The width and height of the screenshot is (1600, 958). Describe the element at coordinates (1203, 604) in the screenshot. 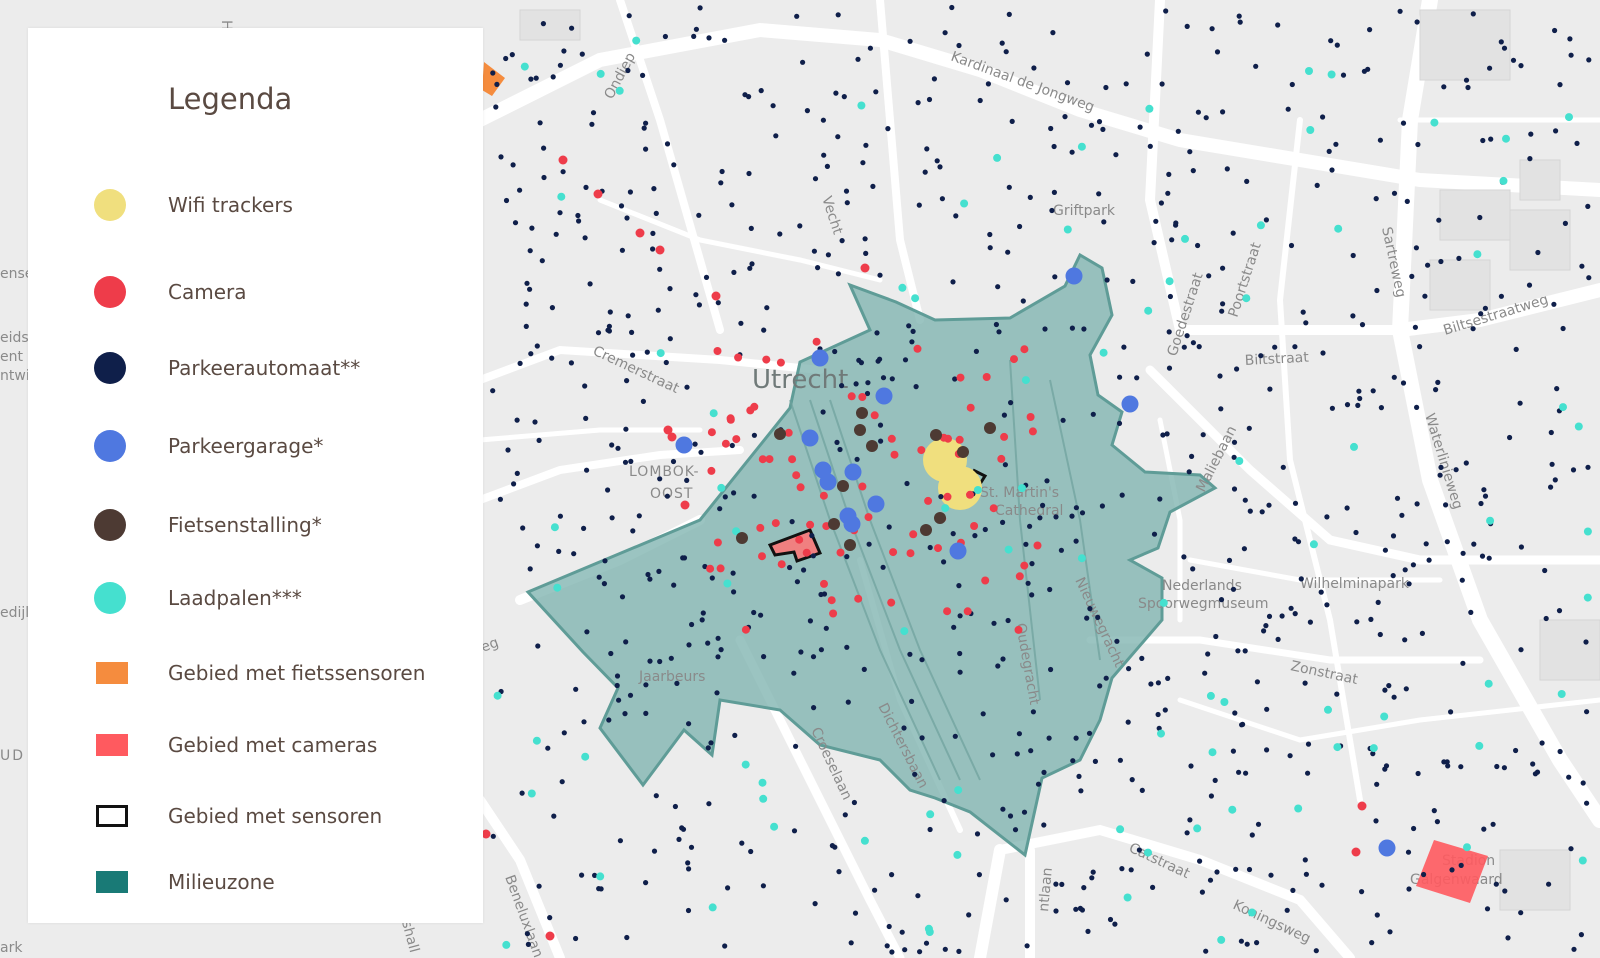

I see `map-label: Spoorwegmuseum` at that location.